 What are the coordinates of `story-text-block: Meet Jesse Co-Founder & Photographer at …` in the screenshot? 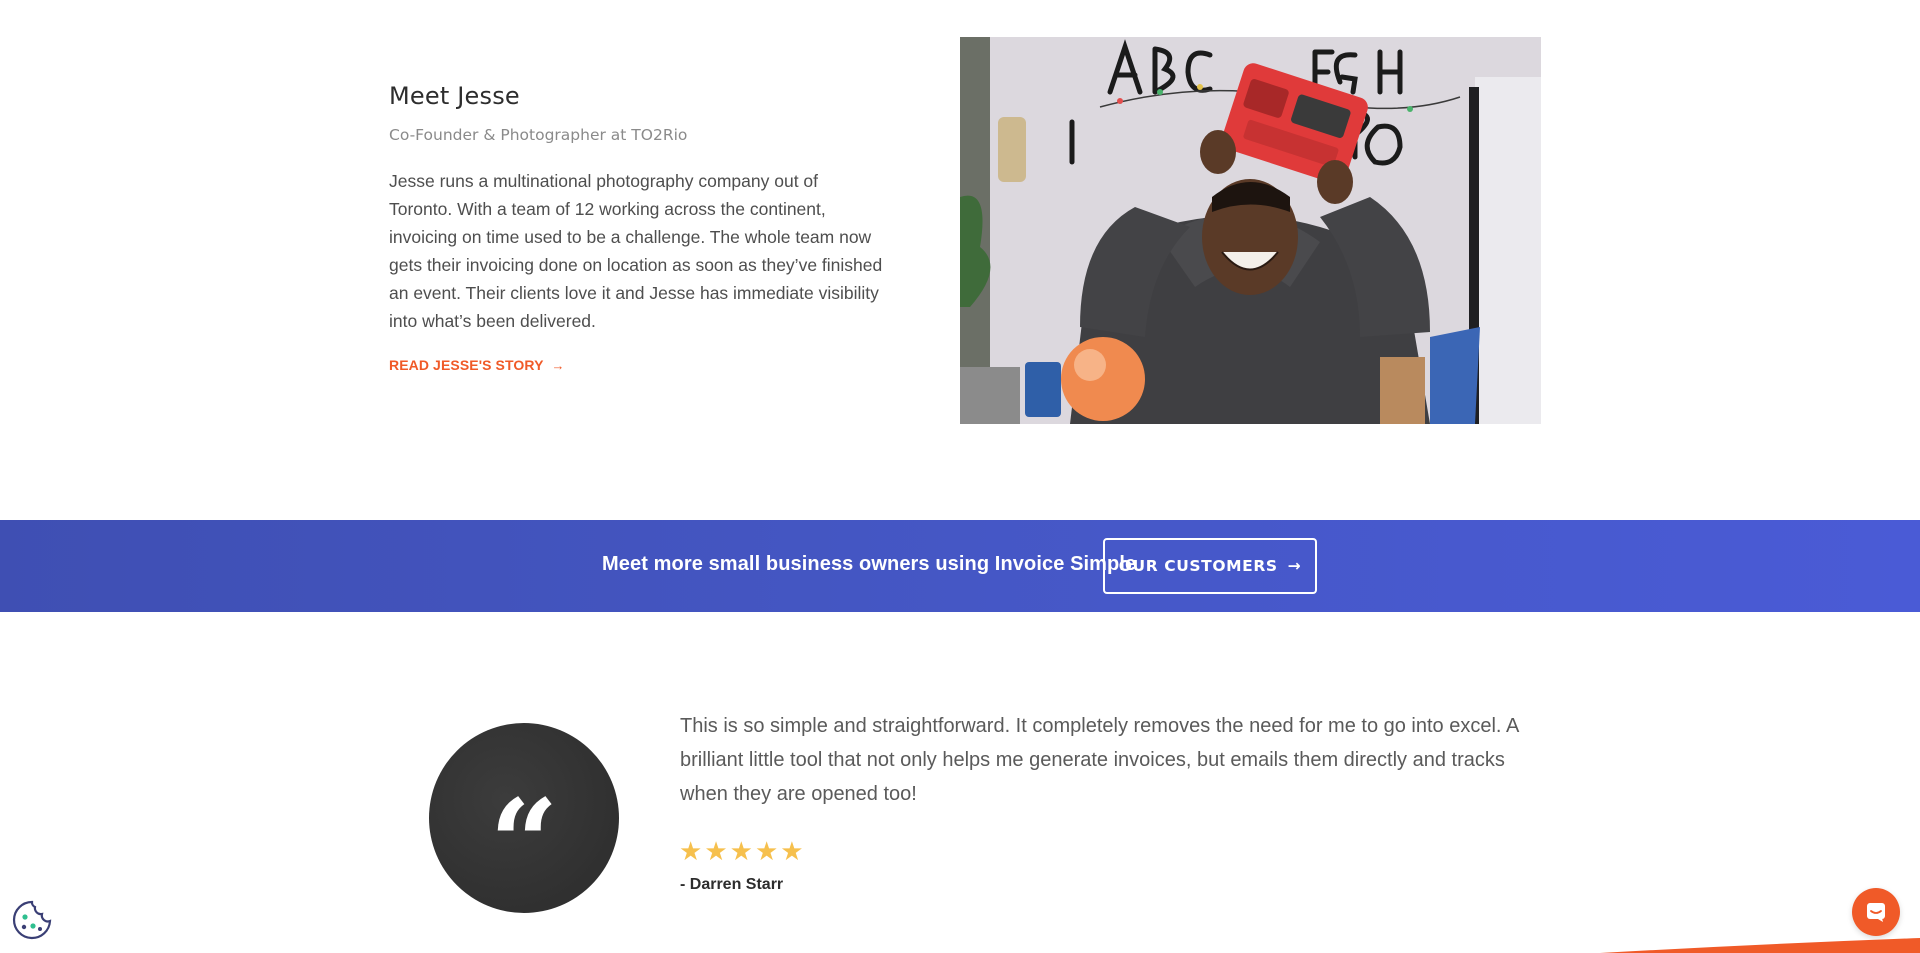 It's located at (639, 228).